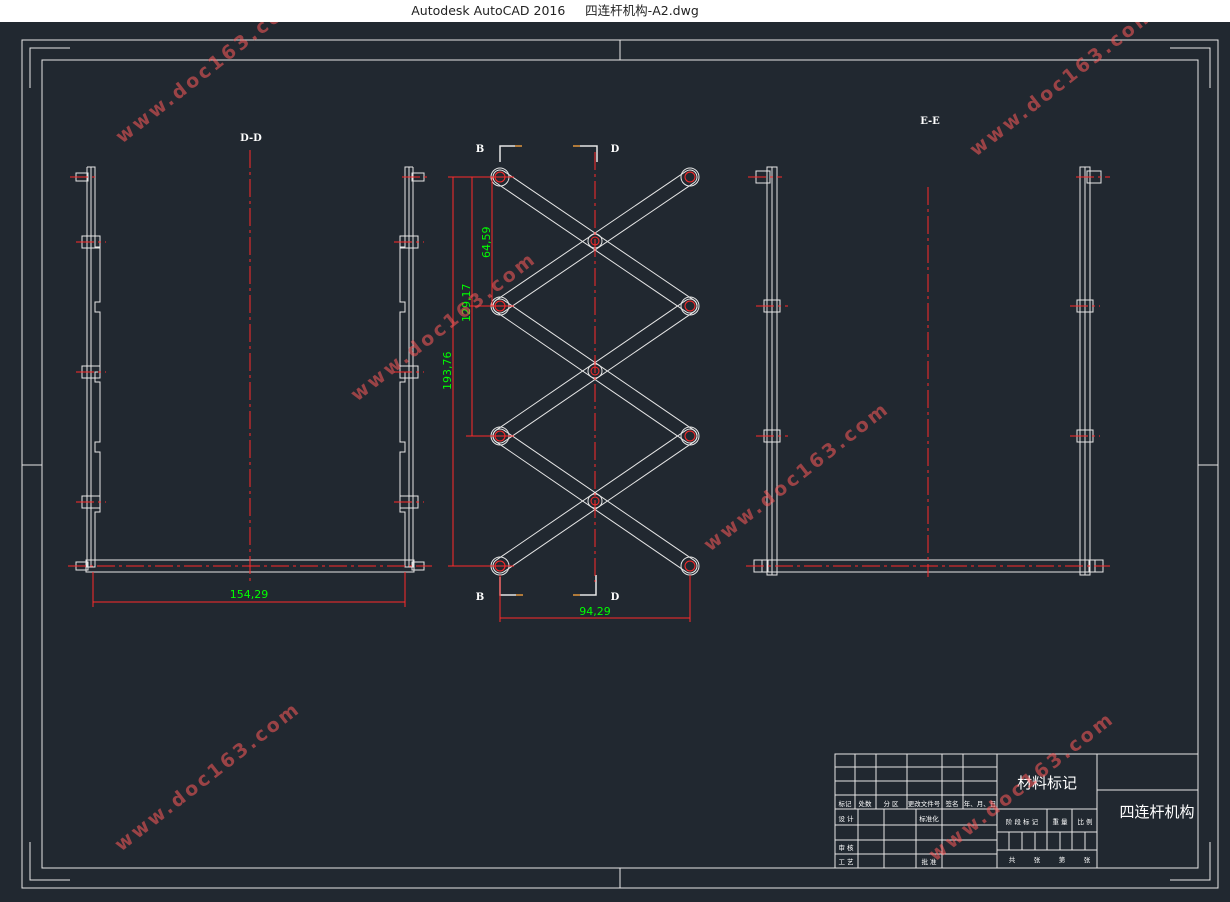  What do you see at coordinates (555, 10) in the screenshot?
I see `window-title: Autodesk AutoCAD 2016 四连杆机构-A2.dwg` at bounding box center [555, 10].